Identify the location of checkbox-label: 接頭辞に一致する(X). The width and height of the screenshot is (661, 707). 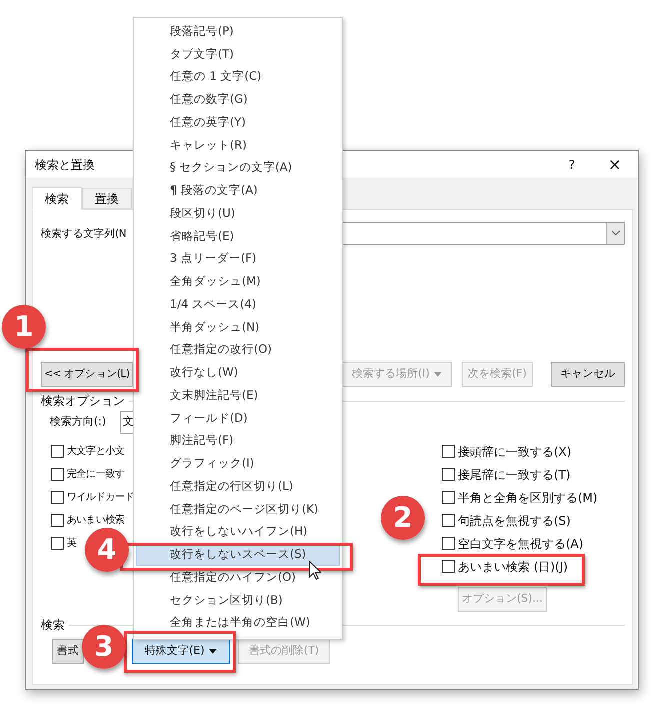
(515, 452).